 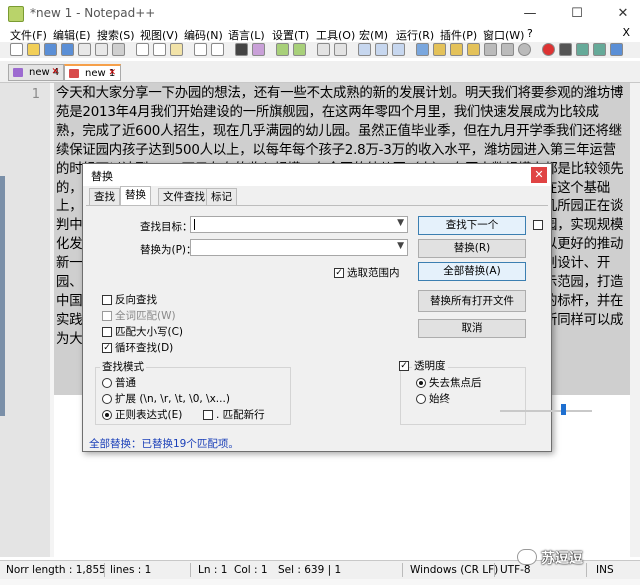 I want to click on status-col: Col : 1, so click(x=251, y=570).